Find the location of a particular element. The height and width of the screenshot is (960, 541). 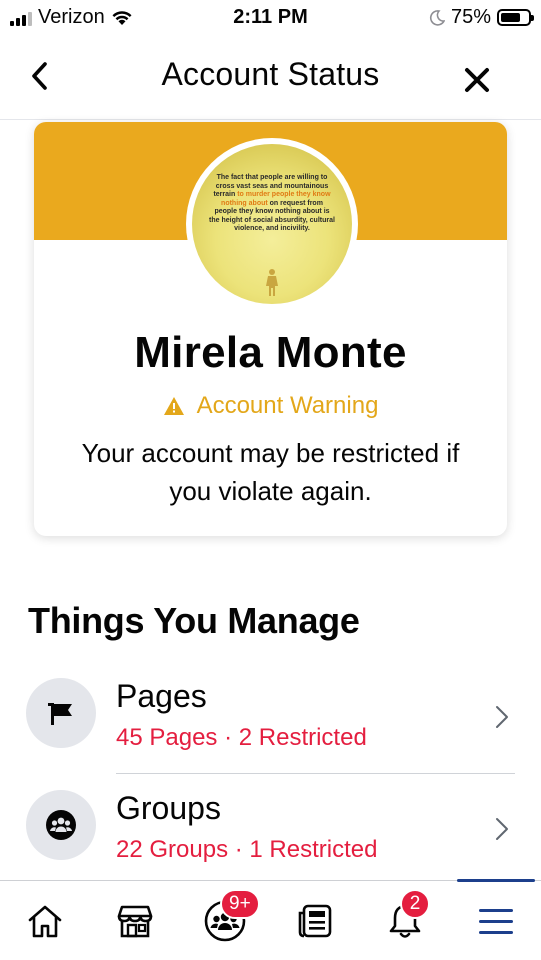

flag-icon is located at coordinates (60, 714).